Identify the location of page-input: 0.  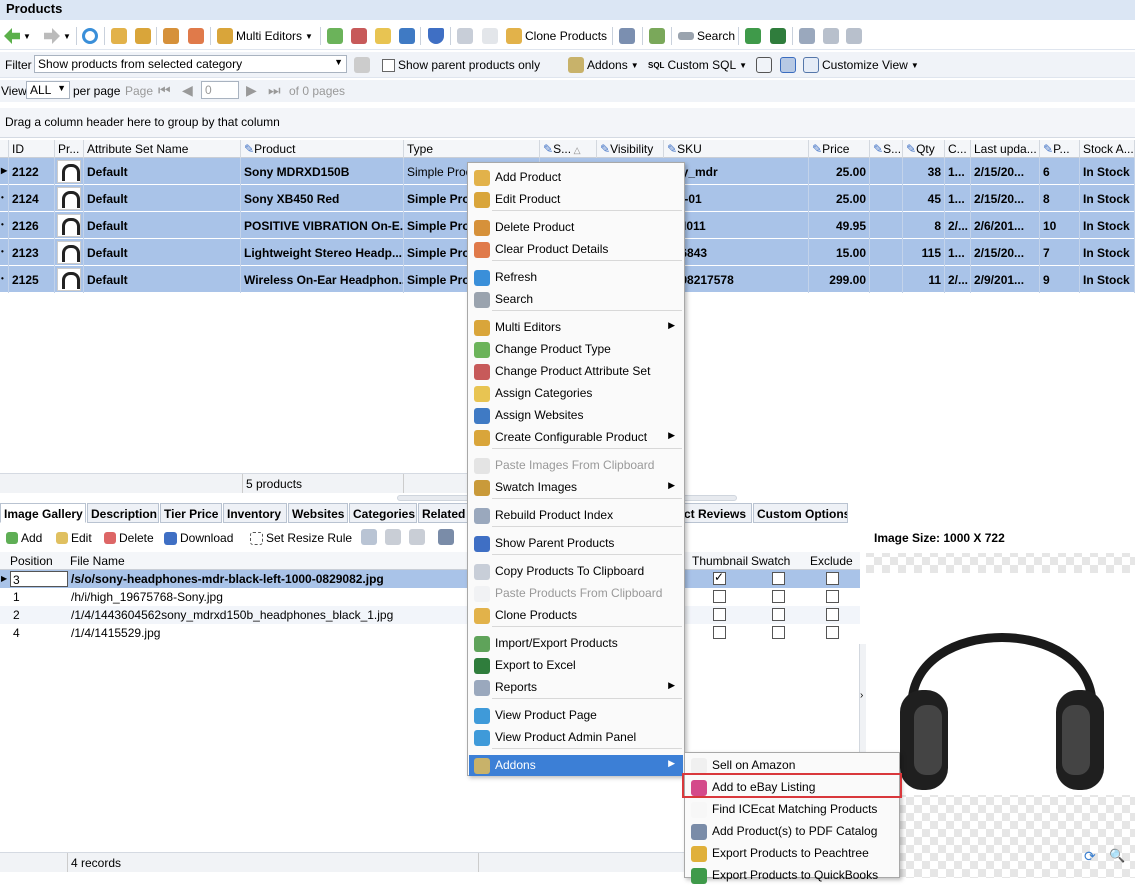
(220, 90).